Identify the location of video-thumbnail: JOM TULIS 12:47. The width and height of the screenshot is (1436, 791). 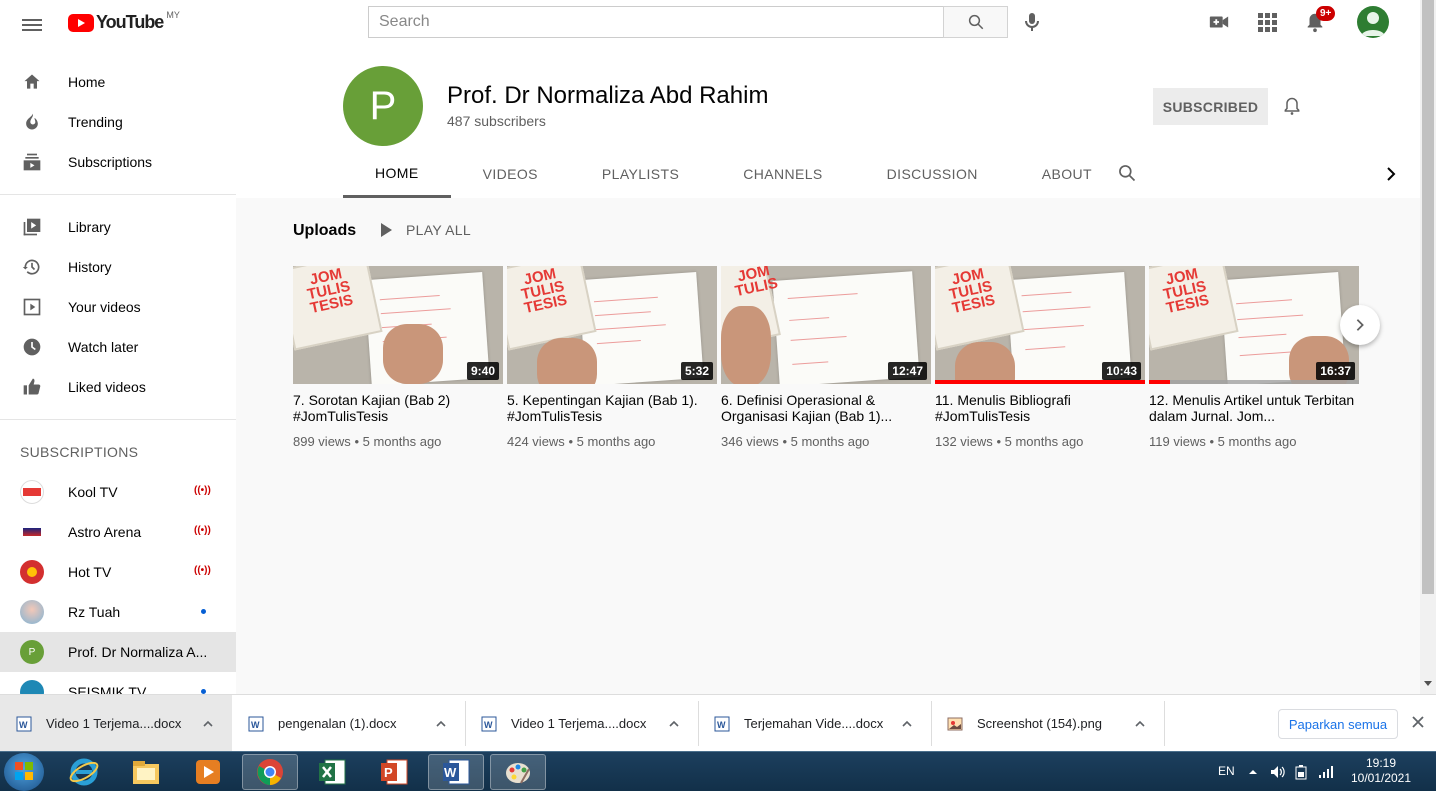
(826, 325).